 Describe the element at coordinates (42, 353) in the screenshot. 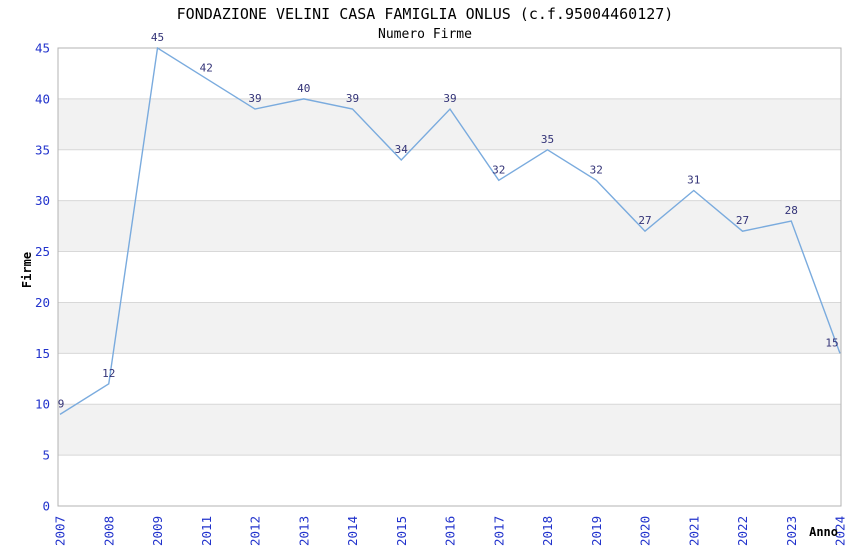

I see `y-tick-label: 15` at that location.